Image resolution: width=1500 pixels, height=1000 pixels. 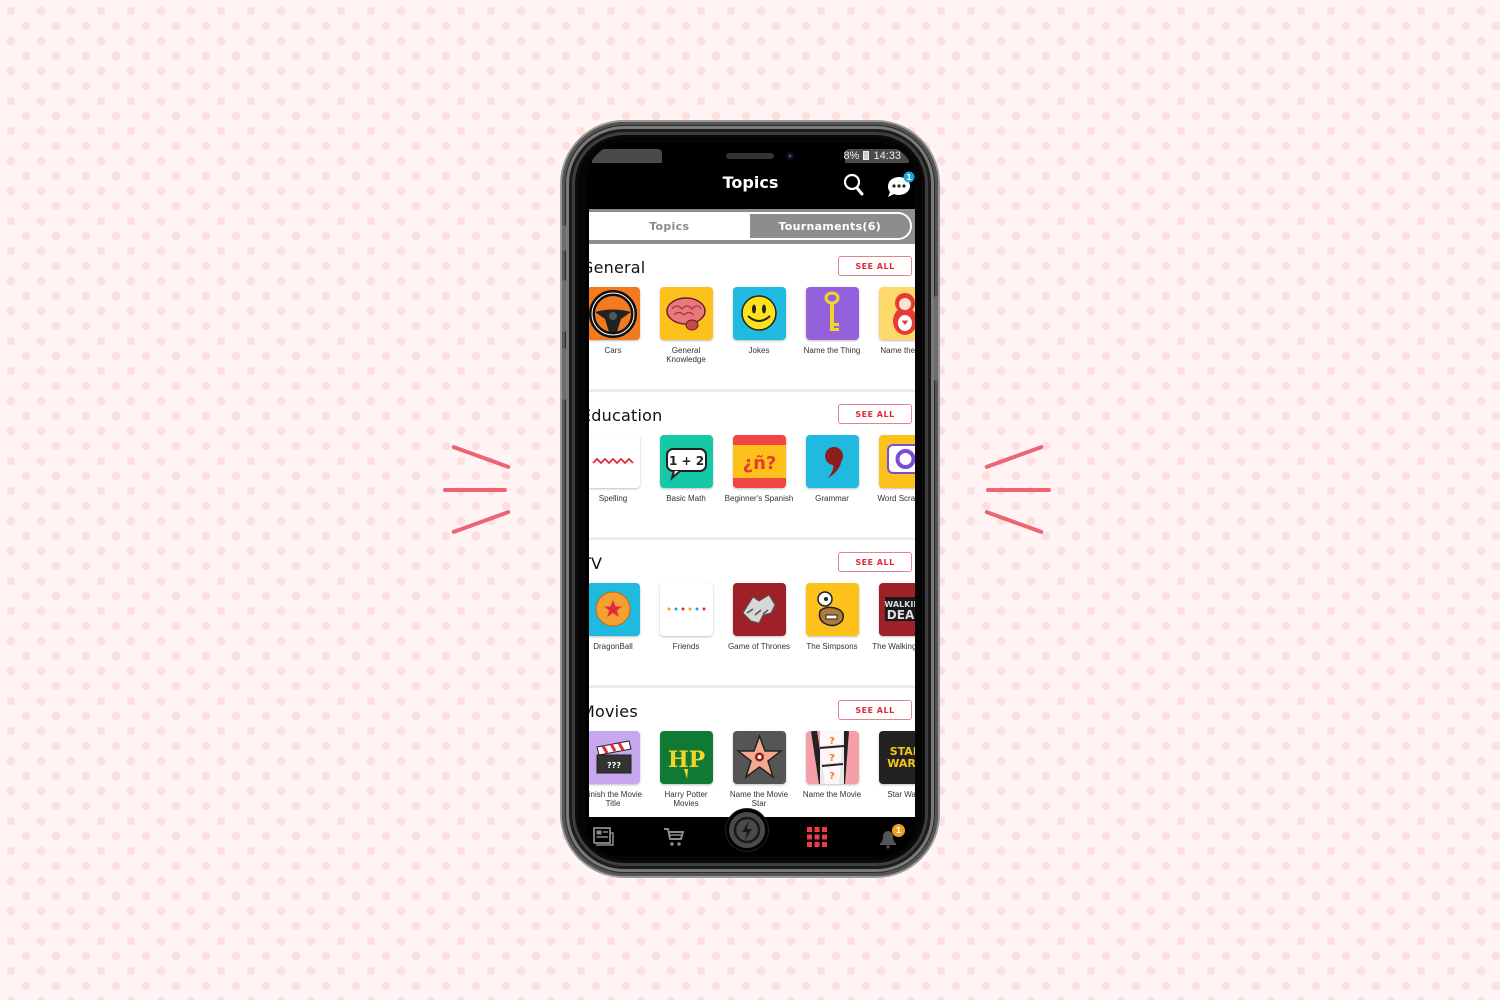 I want to click on topic-tile: WALKINGDEAD The Walking Dead, so click(x=892, y=617).